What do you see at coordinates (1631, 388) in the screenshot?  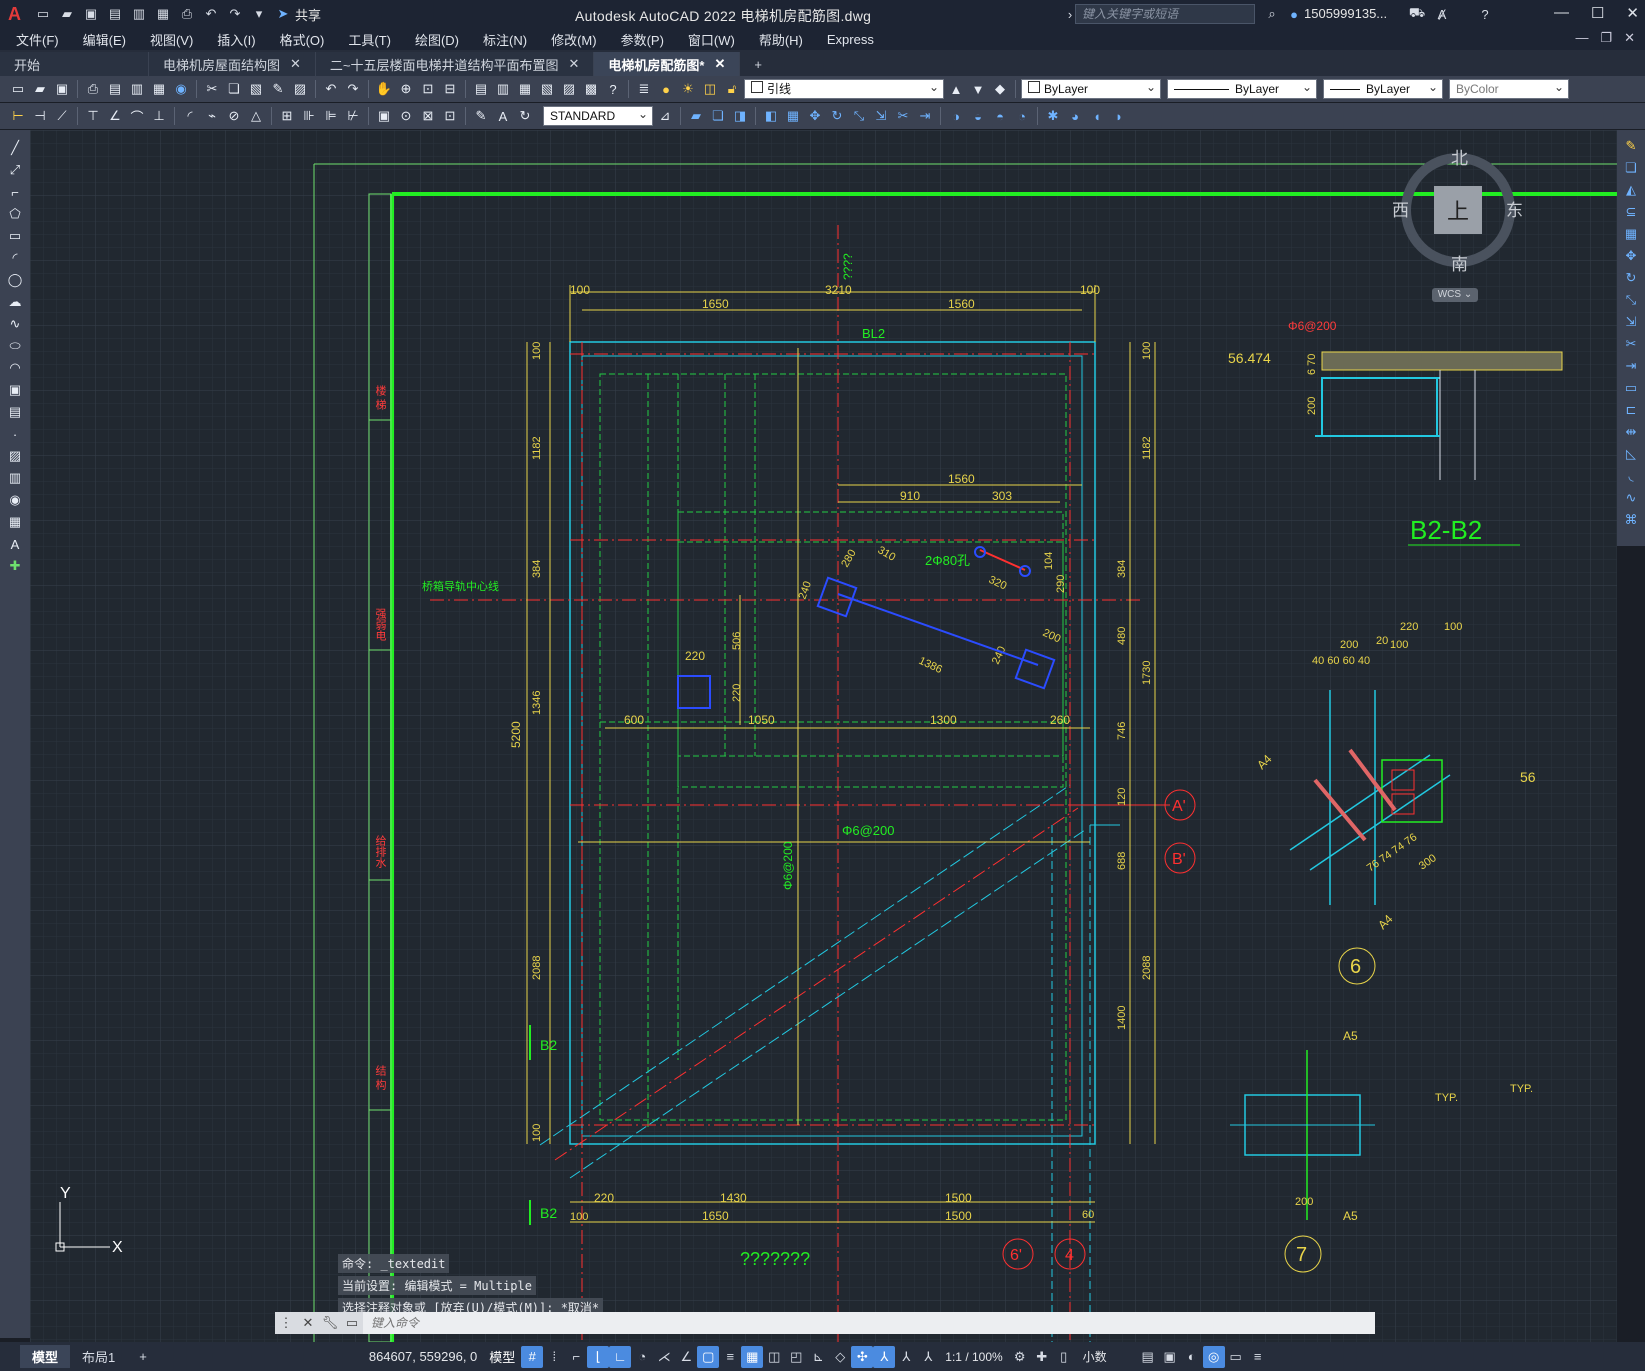 I see `break-at-point-icon: ▭` at bounding box center [1631, 388].